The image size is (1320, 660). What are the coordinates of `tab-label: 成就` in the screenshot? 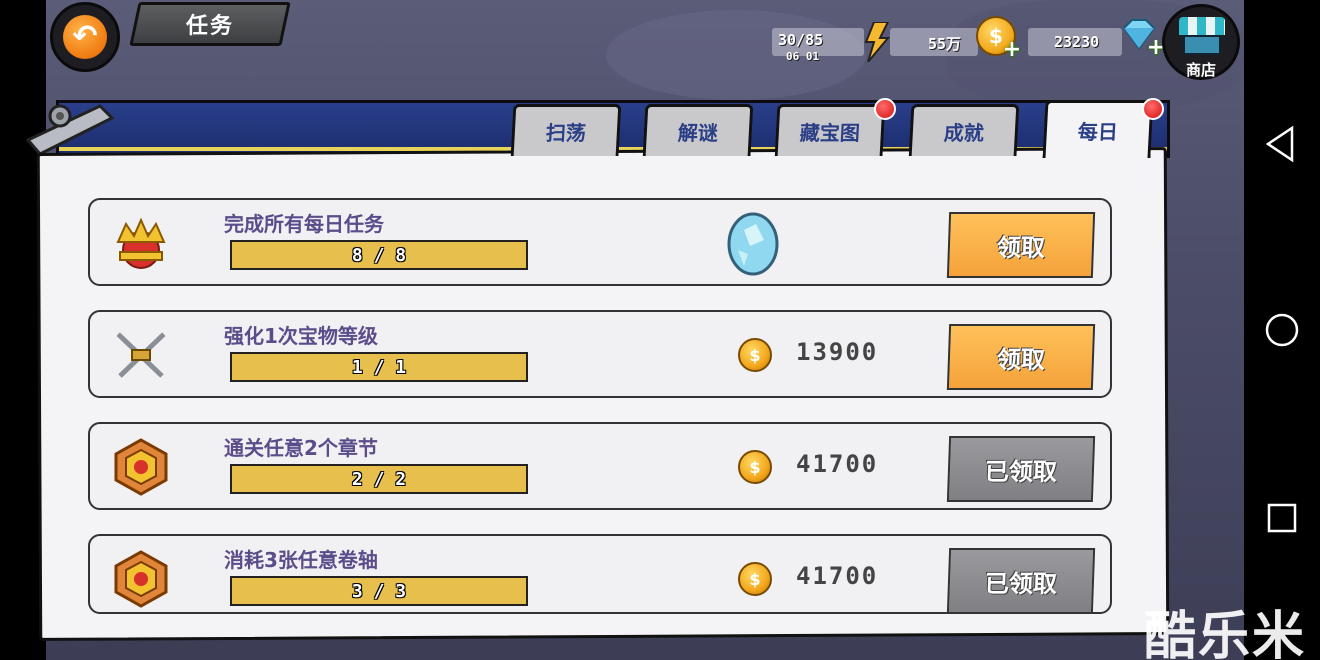 It's located at (964, 133).